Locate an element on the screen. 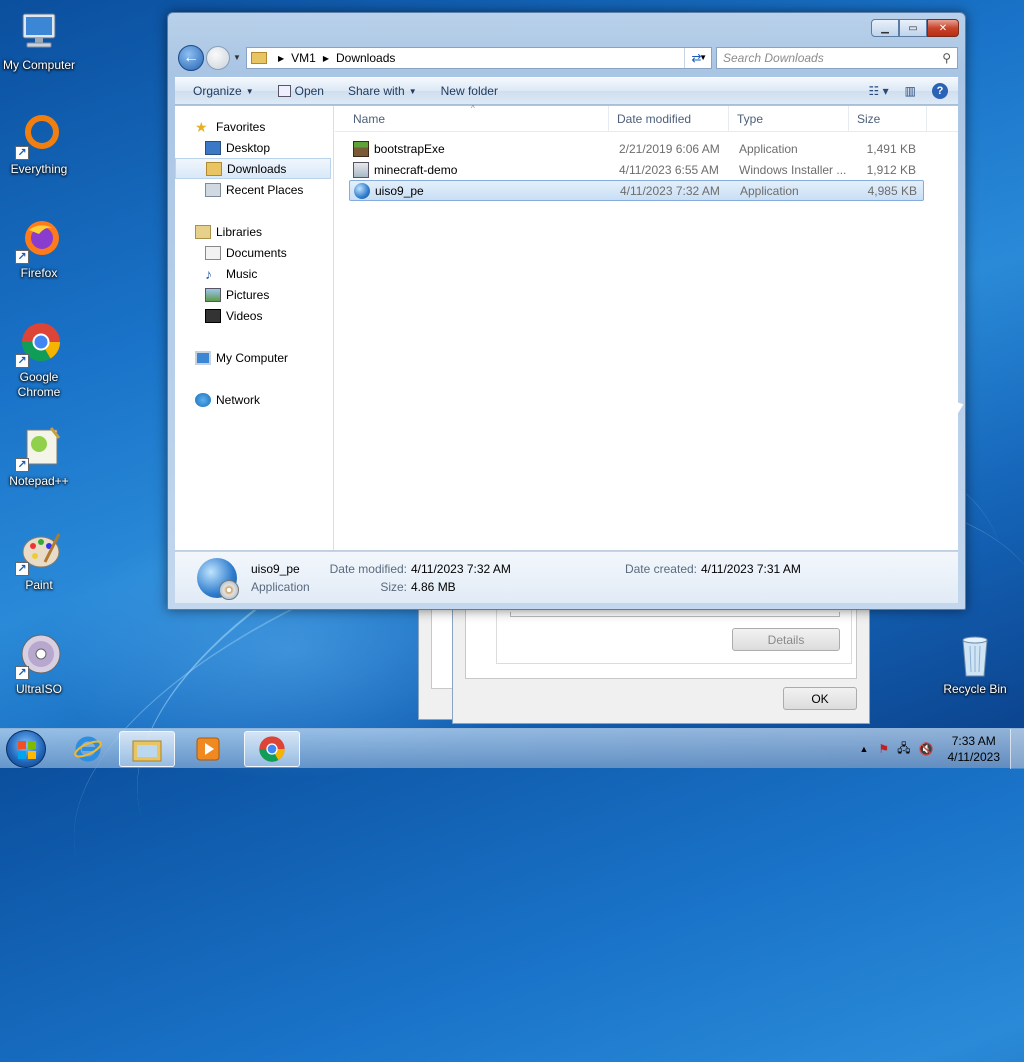 This screenshot has width=1024, height=1062. desktop-icon-firefox: ↗ Firefox is located at coordinates (39, 248).